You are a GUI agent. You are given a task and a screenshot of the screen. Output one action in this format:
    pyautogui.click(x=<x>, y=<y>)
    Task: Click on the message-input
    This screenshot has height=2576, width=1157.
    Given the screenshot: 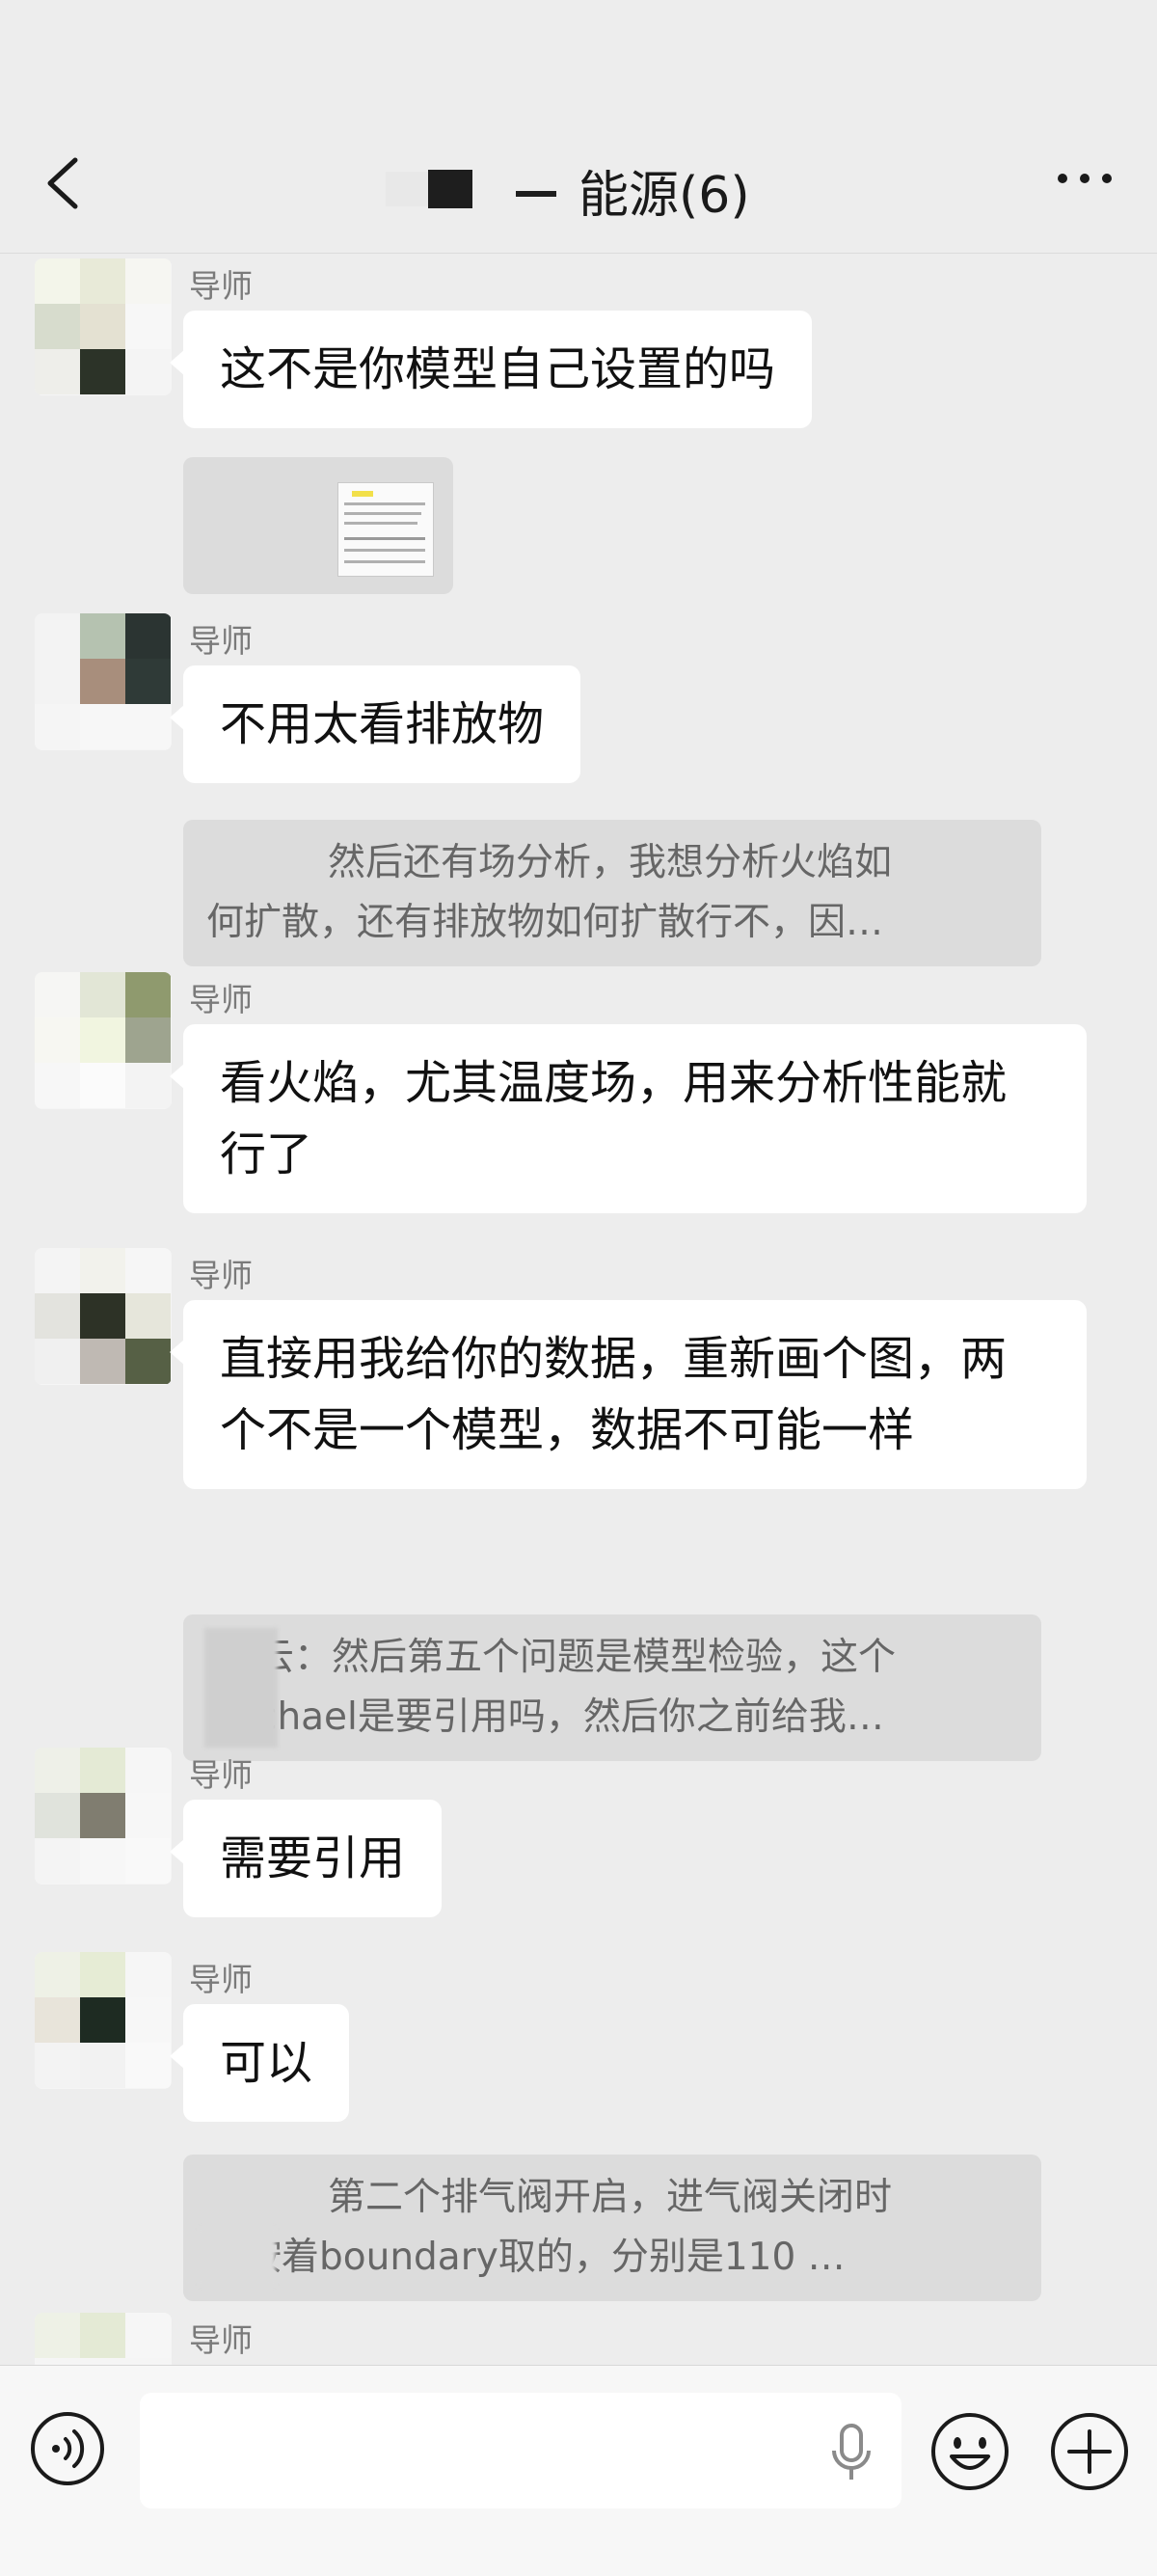 What is the action you would take?
    pyautogui.click(x=520, y=2450)
    